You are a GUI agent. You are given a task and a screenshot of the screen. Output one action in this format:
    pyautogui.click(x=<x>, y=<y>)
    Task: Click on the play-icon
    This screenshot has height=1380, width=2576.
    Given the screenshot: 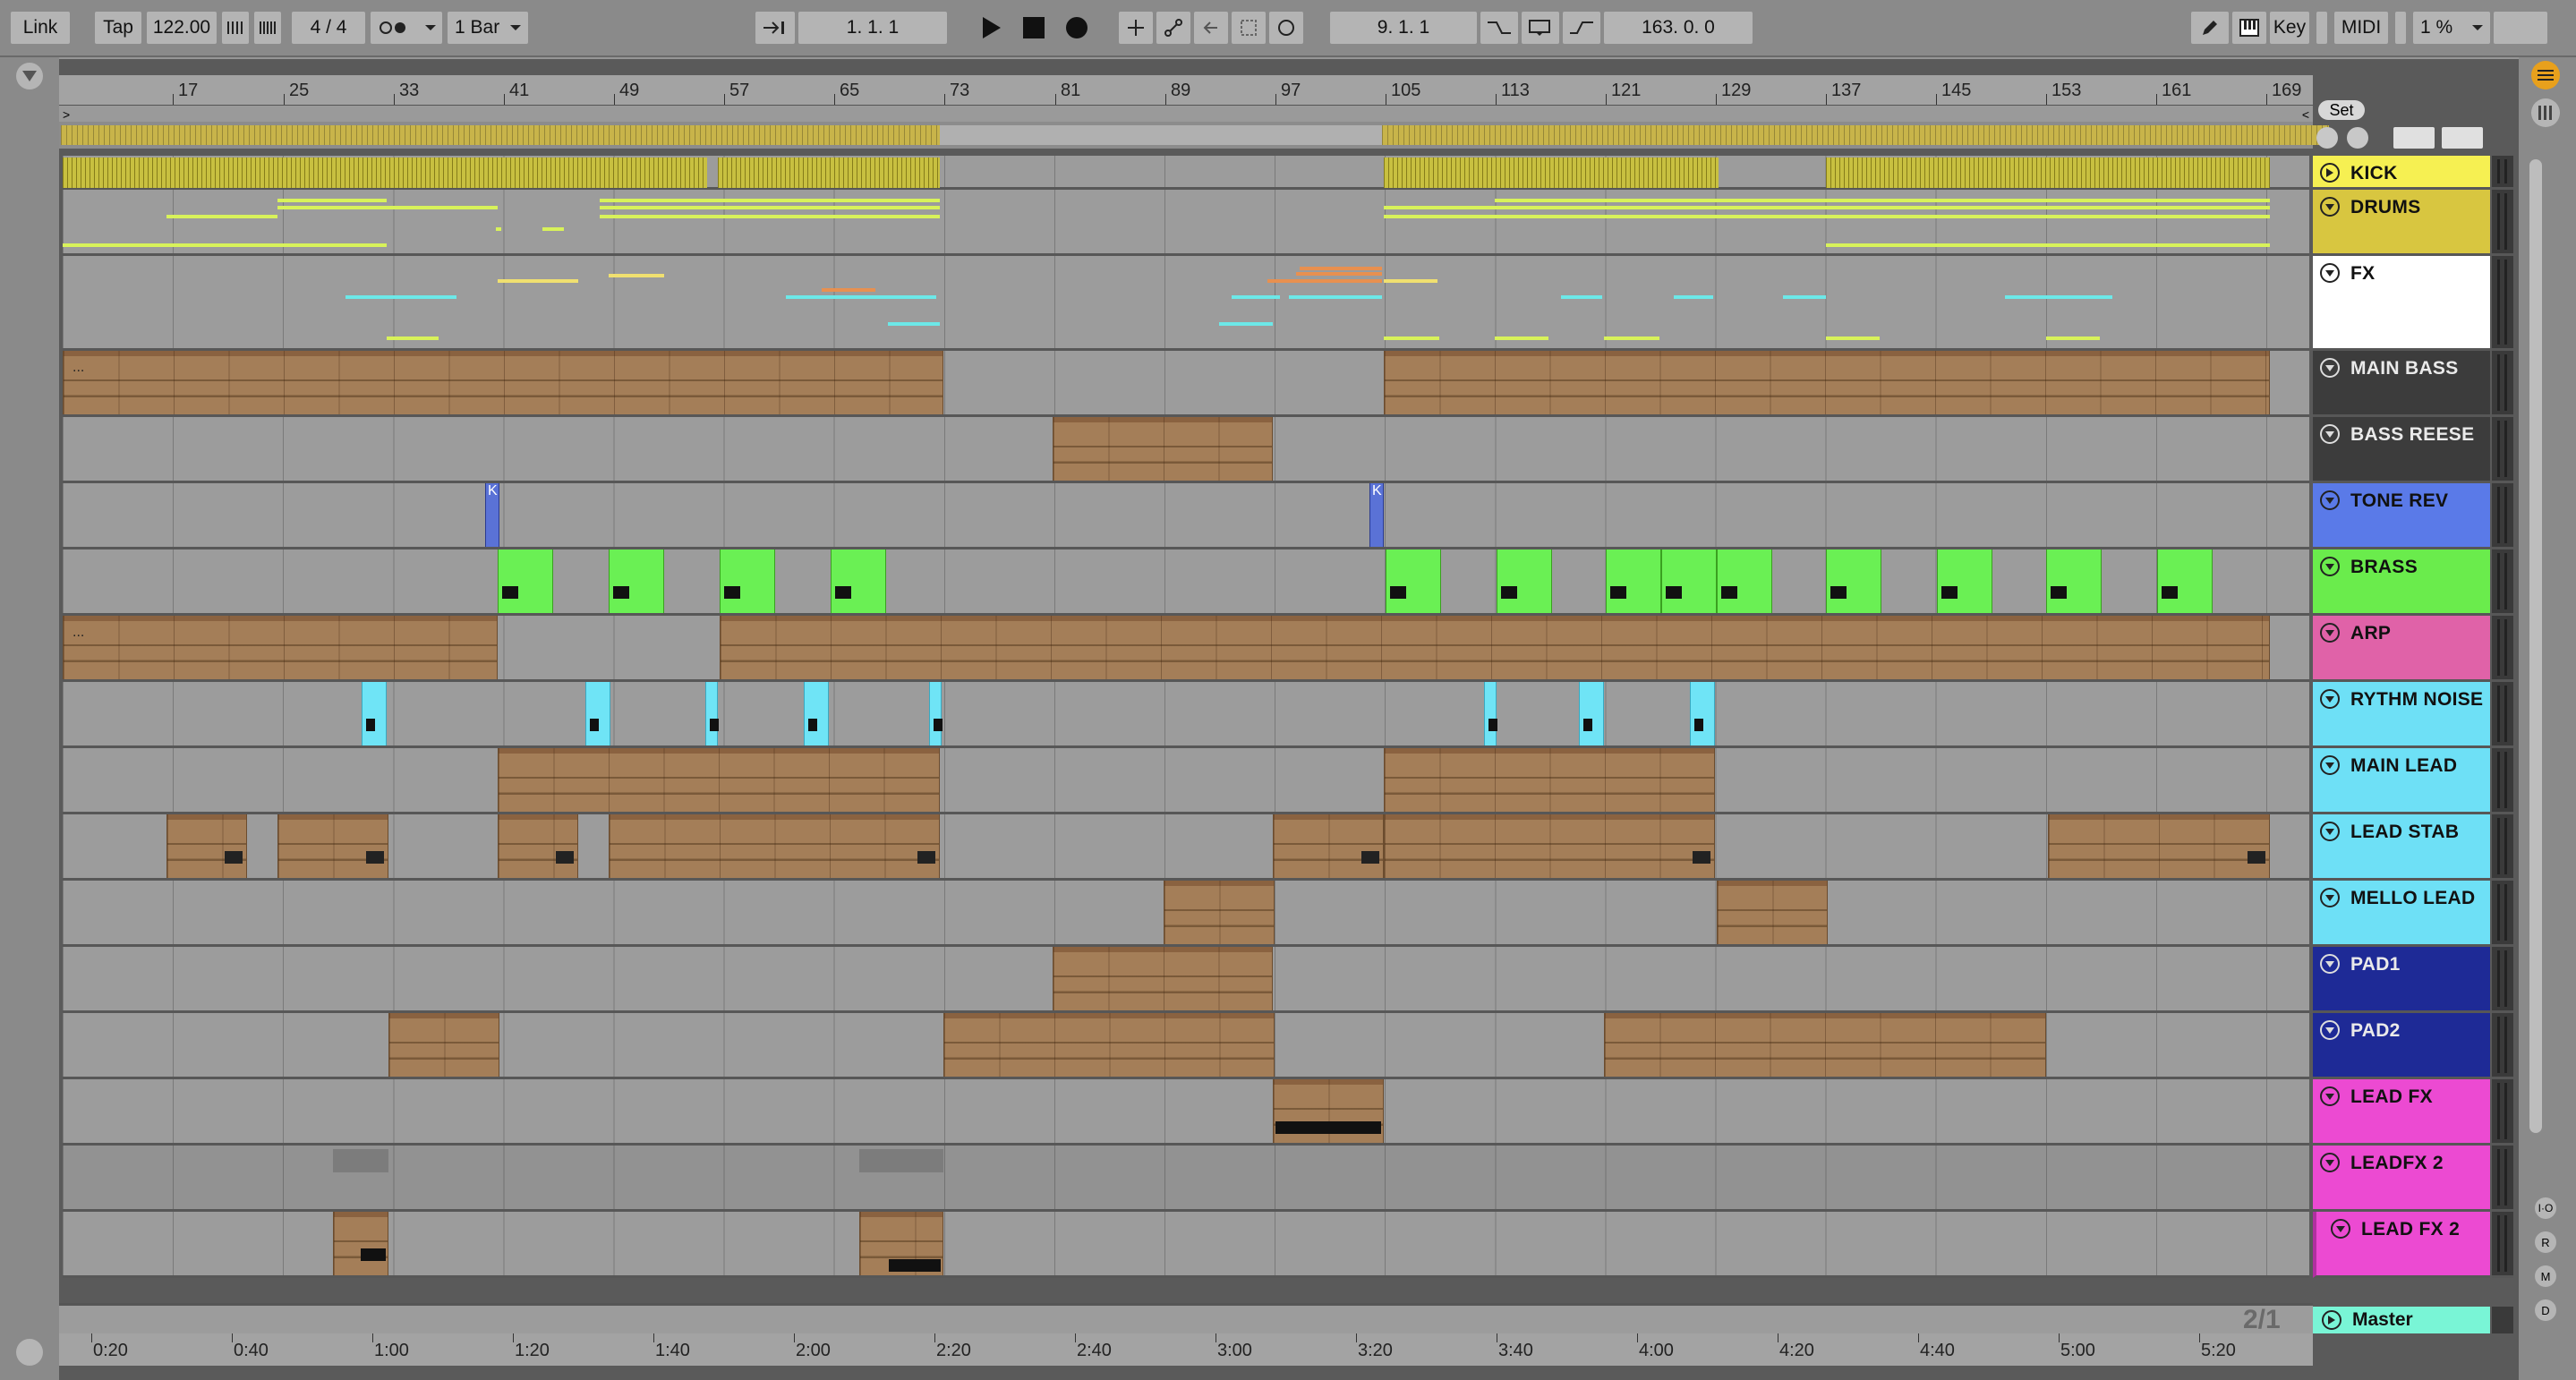 What is the action you would take?
    pyautogui.click(x=2330, y=173)
    